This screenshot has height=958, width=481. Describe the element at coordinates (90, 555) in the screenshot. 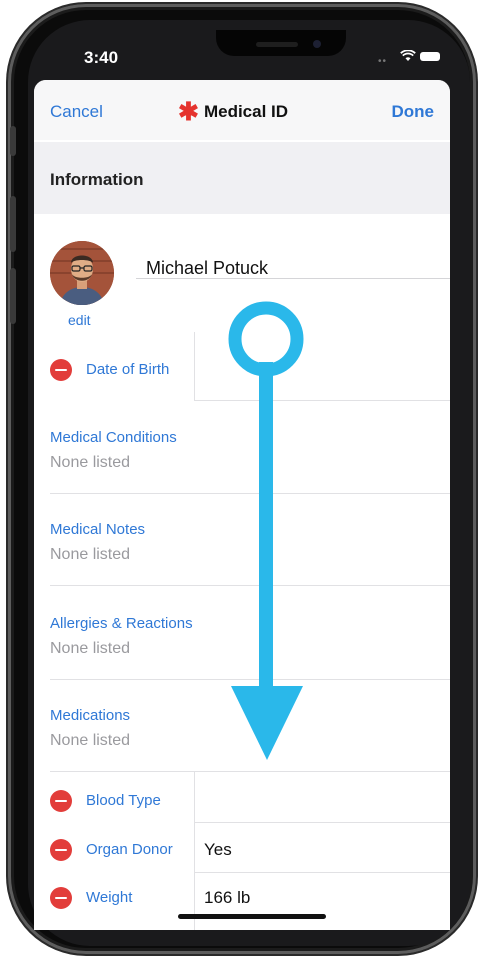

I see `medical-notes-value: None listed` at that location.